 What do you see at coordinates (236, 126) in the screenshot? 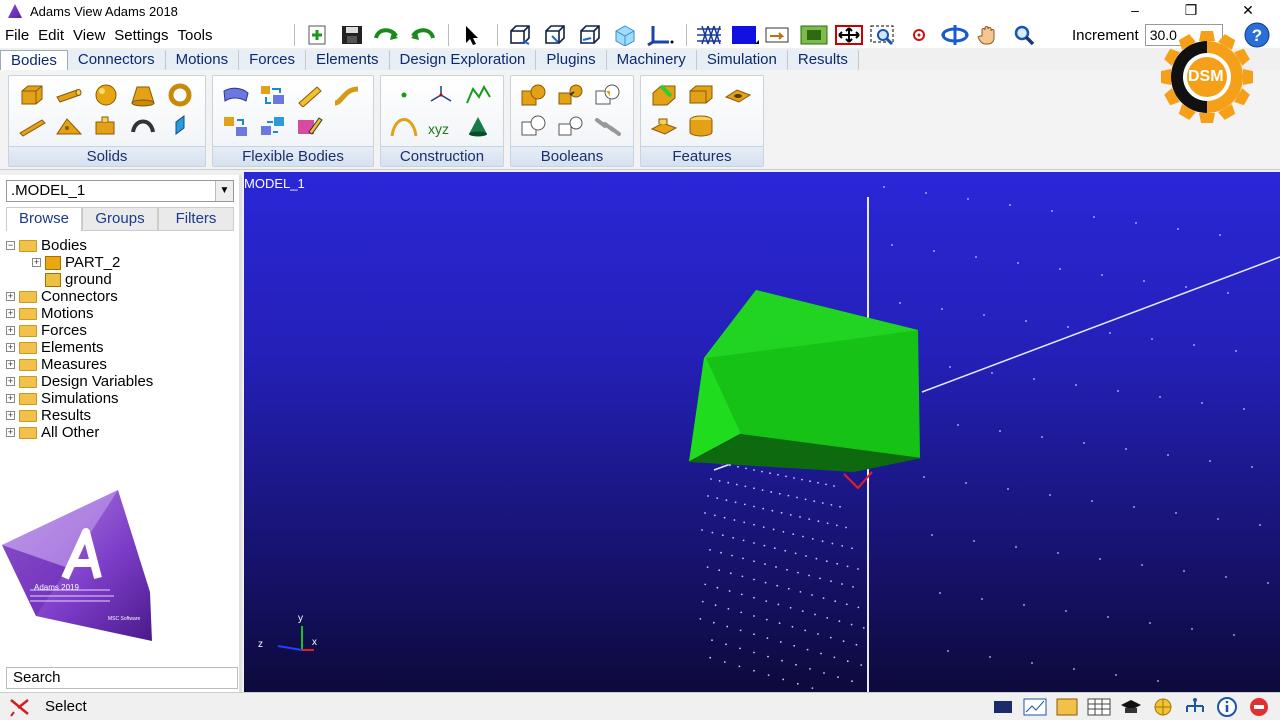
I see `flex-swap-tool` at bounding box center [236, 126].